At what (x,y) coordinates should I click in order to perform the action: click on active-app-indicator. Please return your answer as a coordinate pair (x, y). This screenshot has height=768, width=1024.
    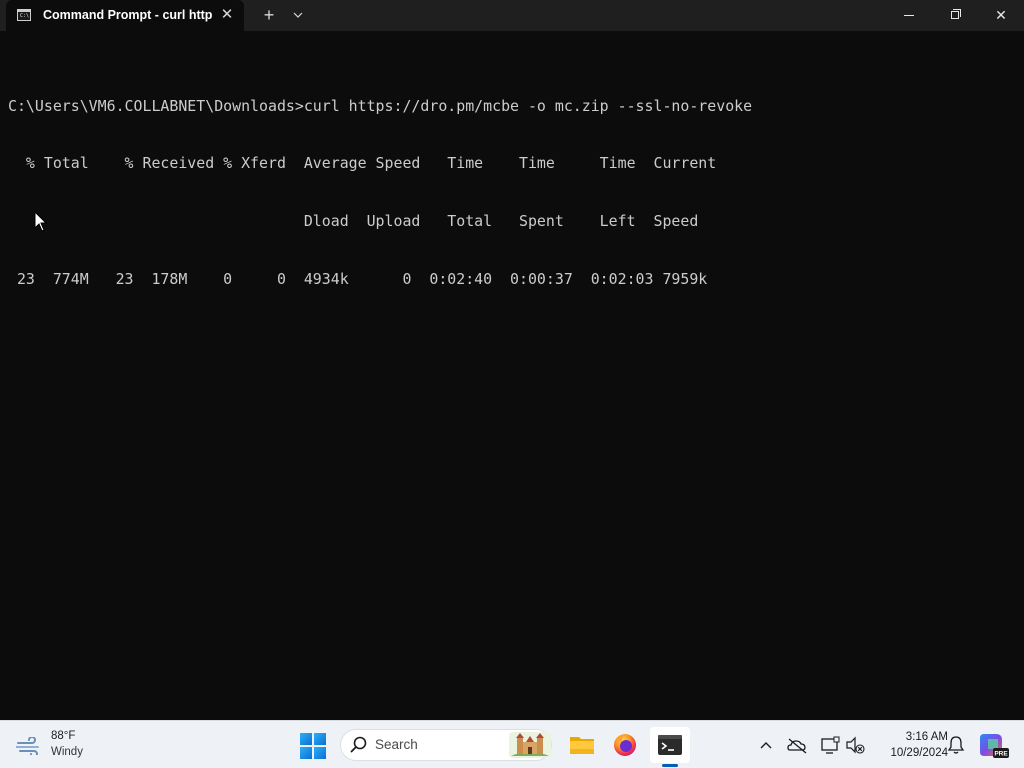
    Looking at the image, I should click on (670, 765).